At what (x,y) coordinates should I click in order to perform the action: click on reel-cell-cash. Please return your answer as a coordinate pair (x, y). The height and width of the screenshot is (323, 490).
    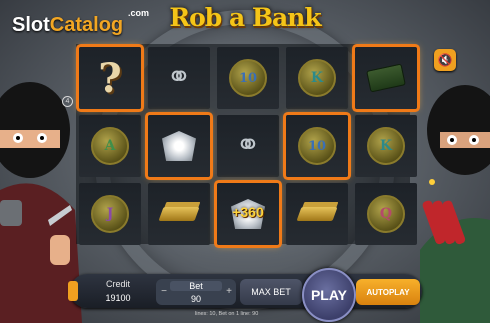
    Looking at the image, I should click on (386, 78).